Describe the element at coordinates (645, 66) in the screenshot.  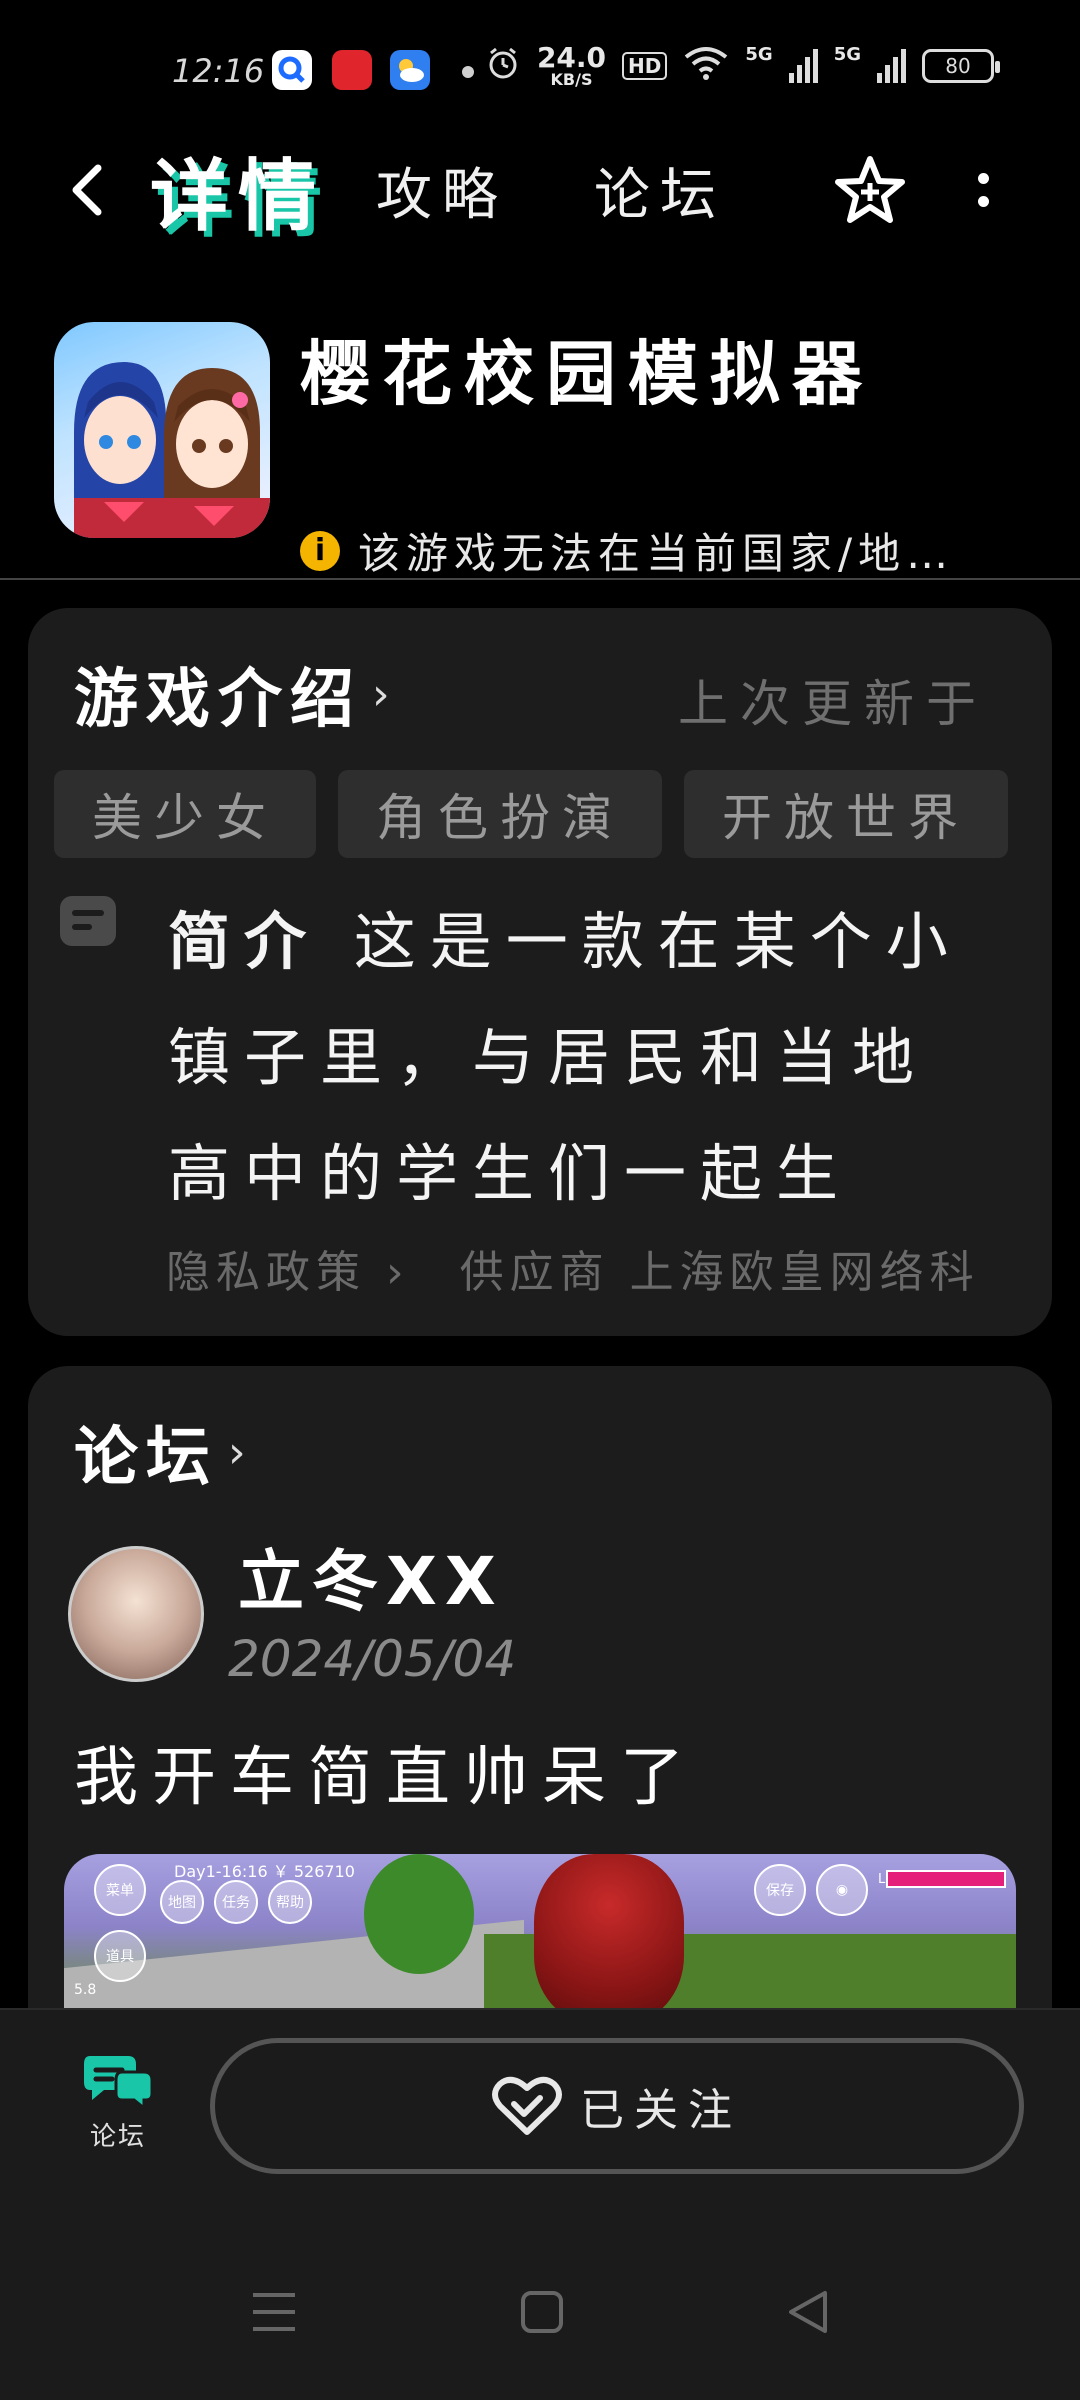
I see `hd-badge: HD` at that location.